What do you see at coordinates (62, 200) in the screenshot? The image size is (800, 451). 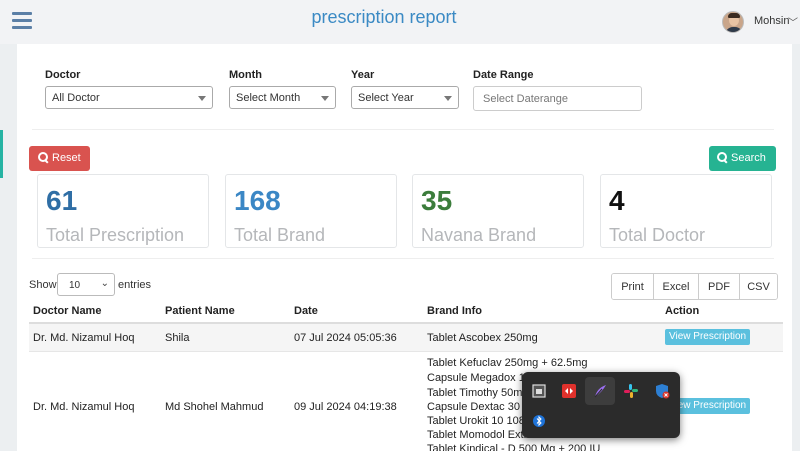 I see `stat-value: 61` at bounding box center [62, 200].